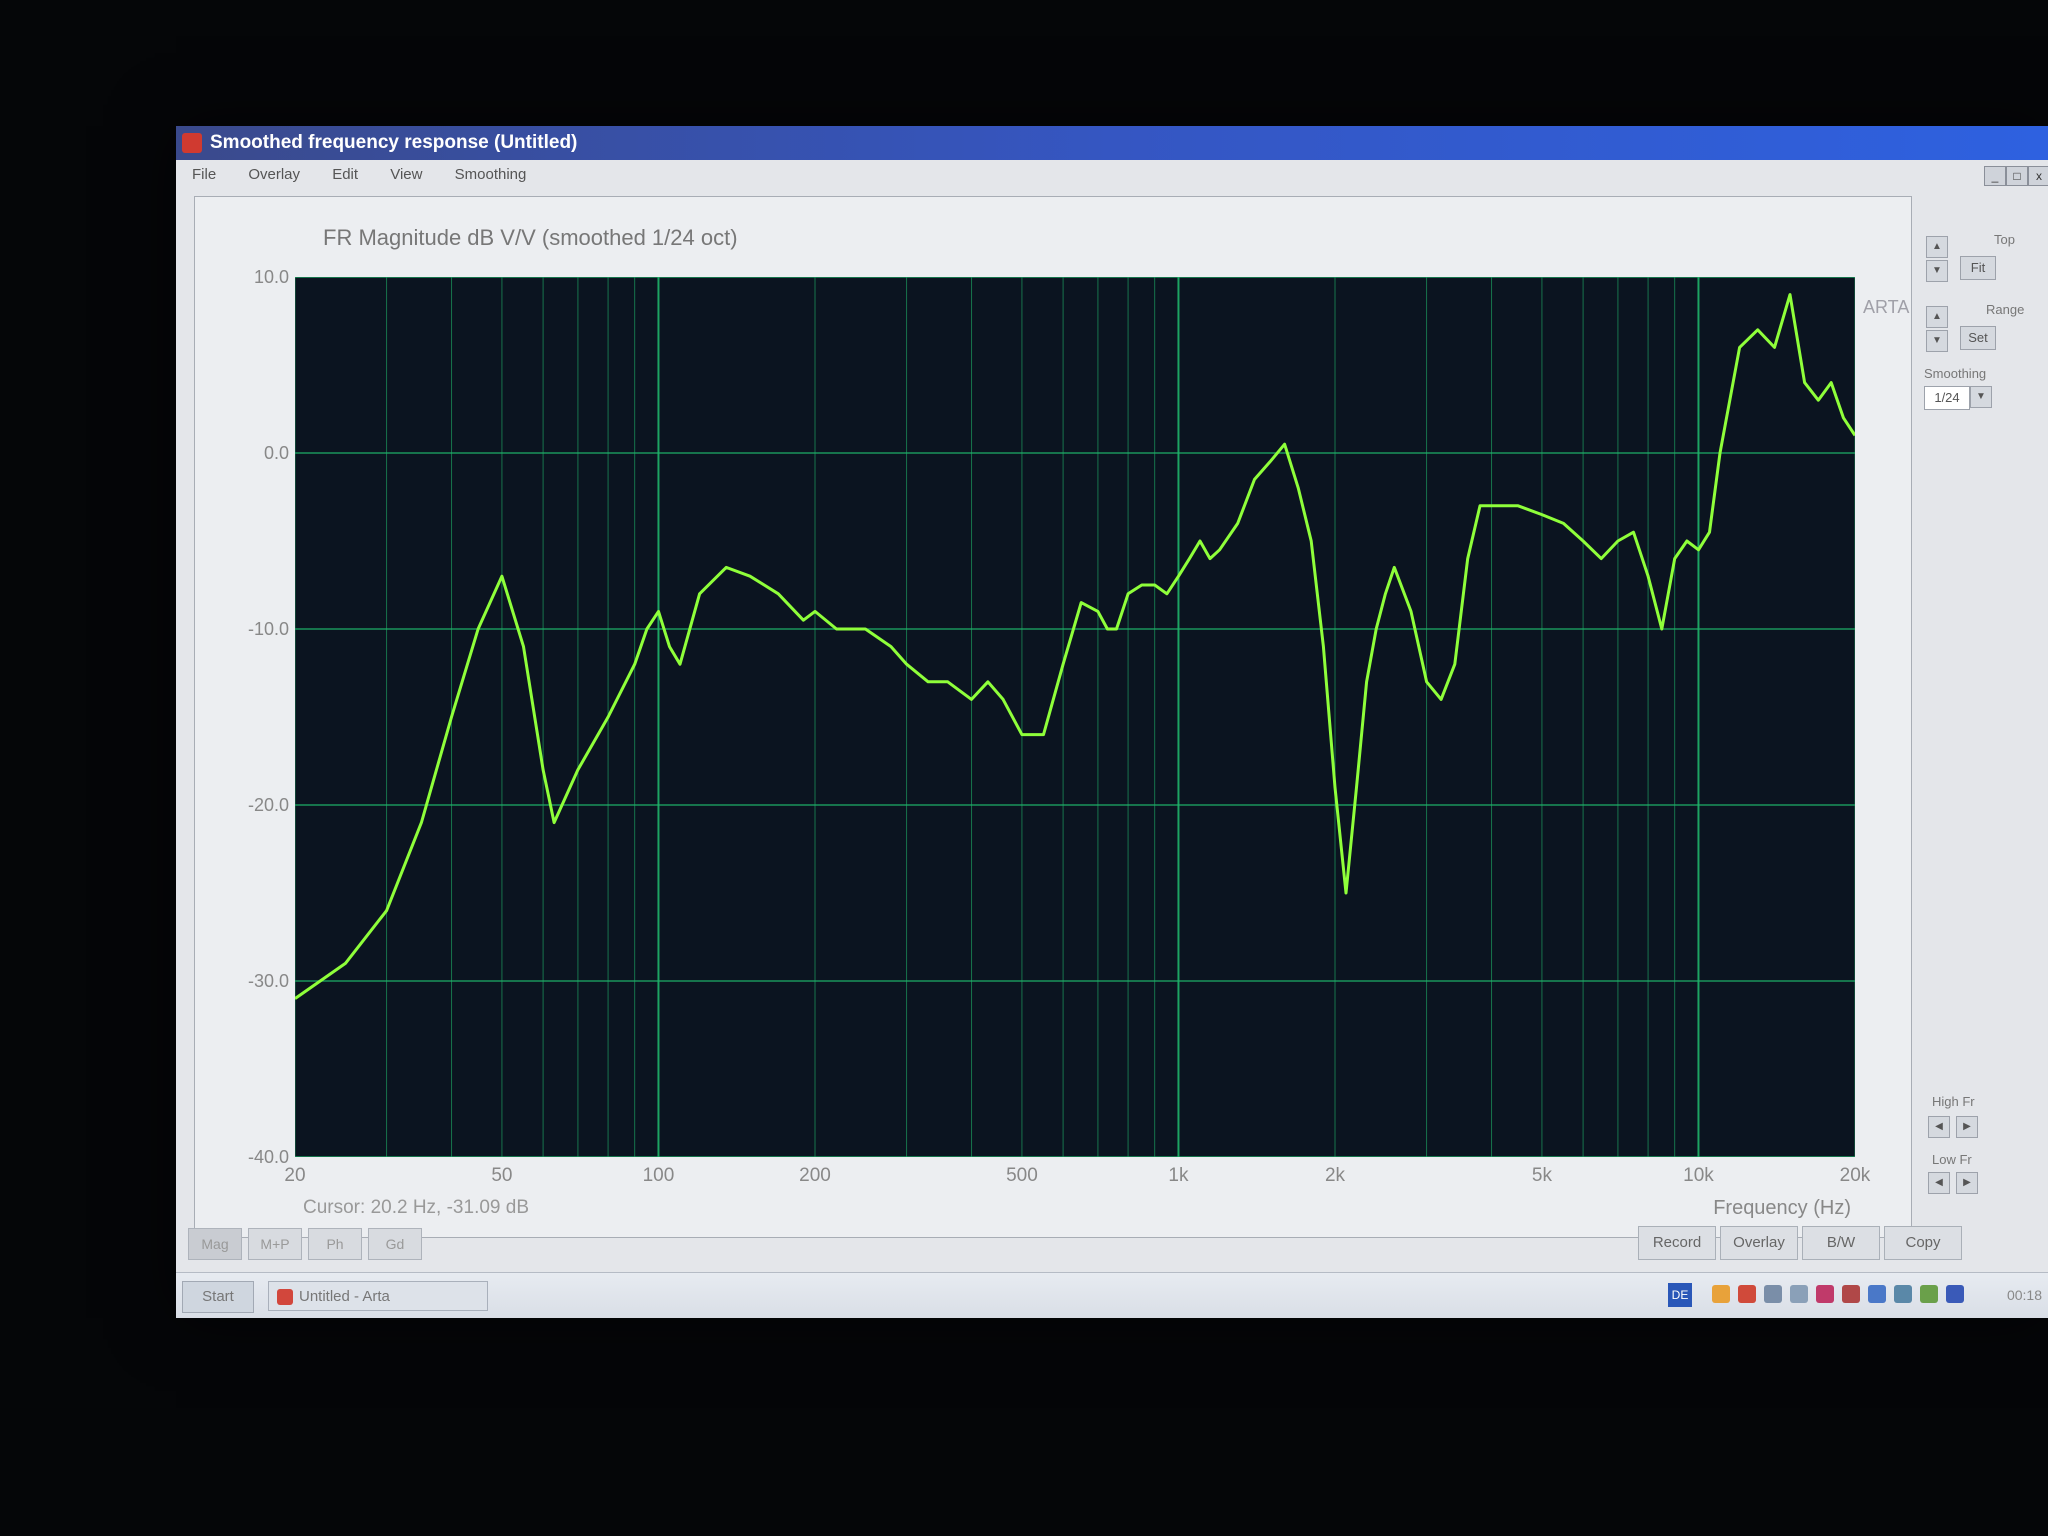  I want to click on x-tick-label: 1k, so click(1178, 1175).